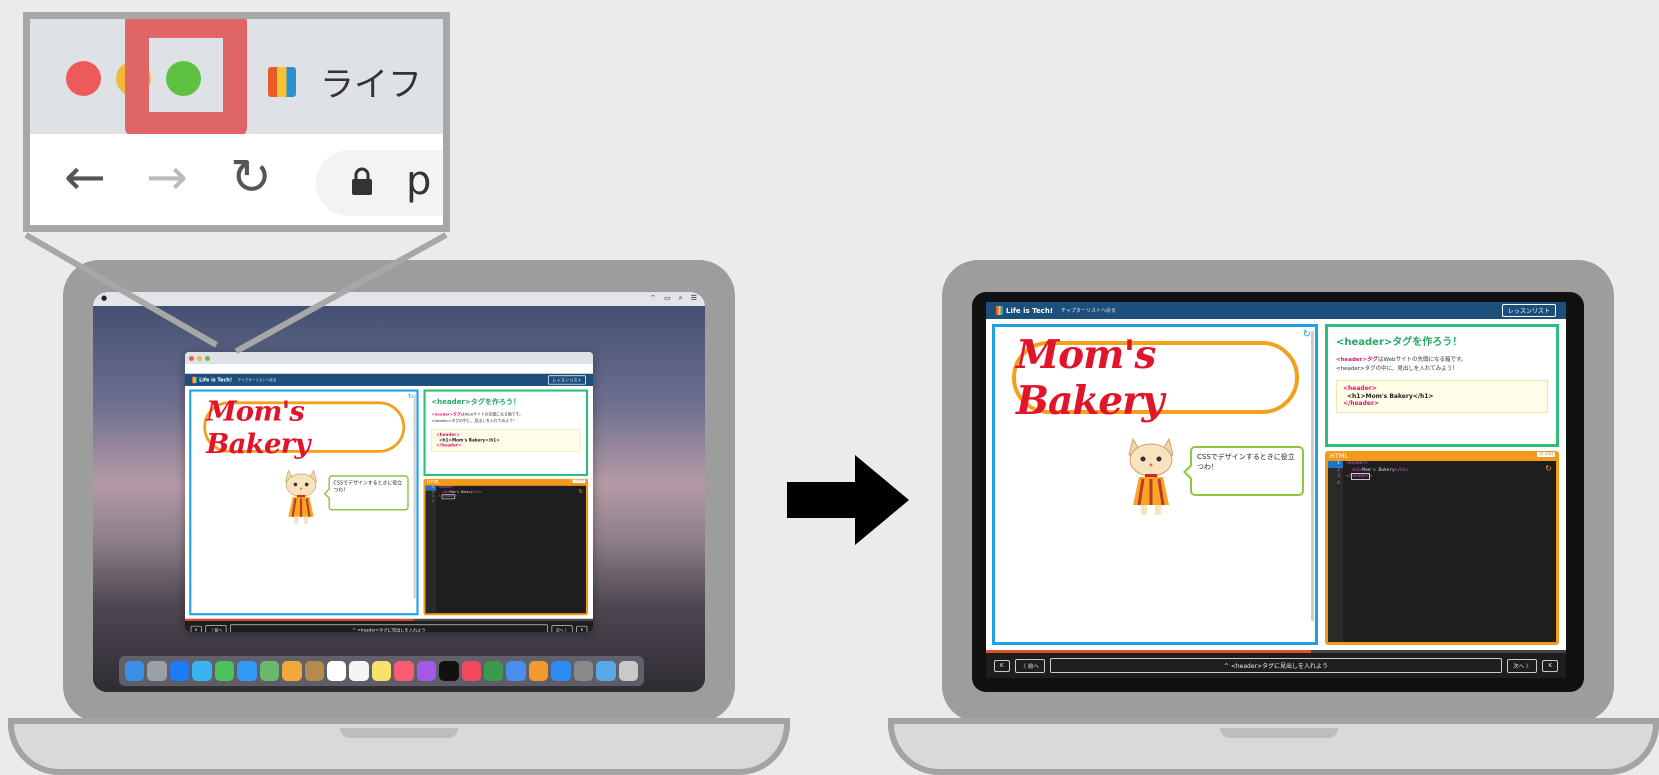 Image resolution: width=1659 pixels, height=775 pixels. What do you see at coordinates (269, 671) in the screenshot?
I see `maps-icon` at bounding box center [269, 671].